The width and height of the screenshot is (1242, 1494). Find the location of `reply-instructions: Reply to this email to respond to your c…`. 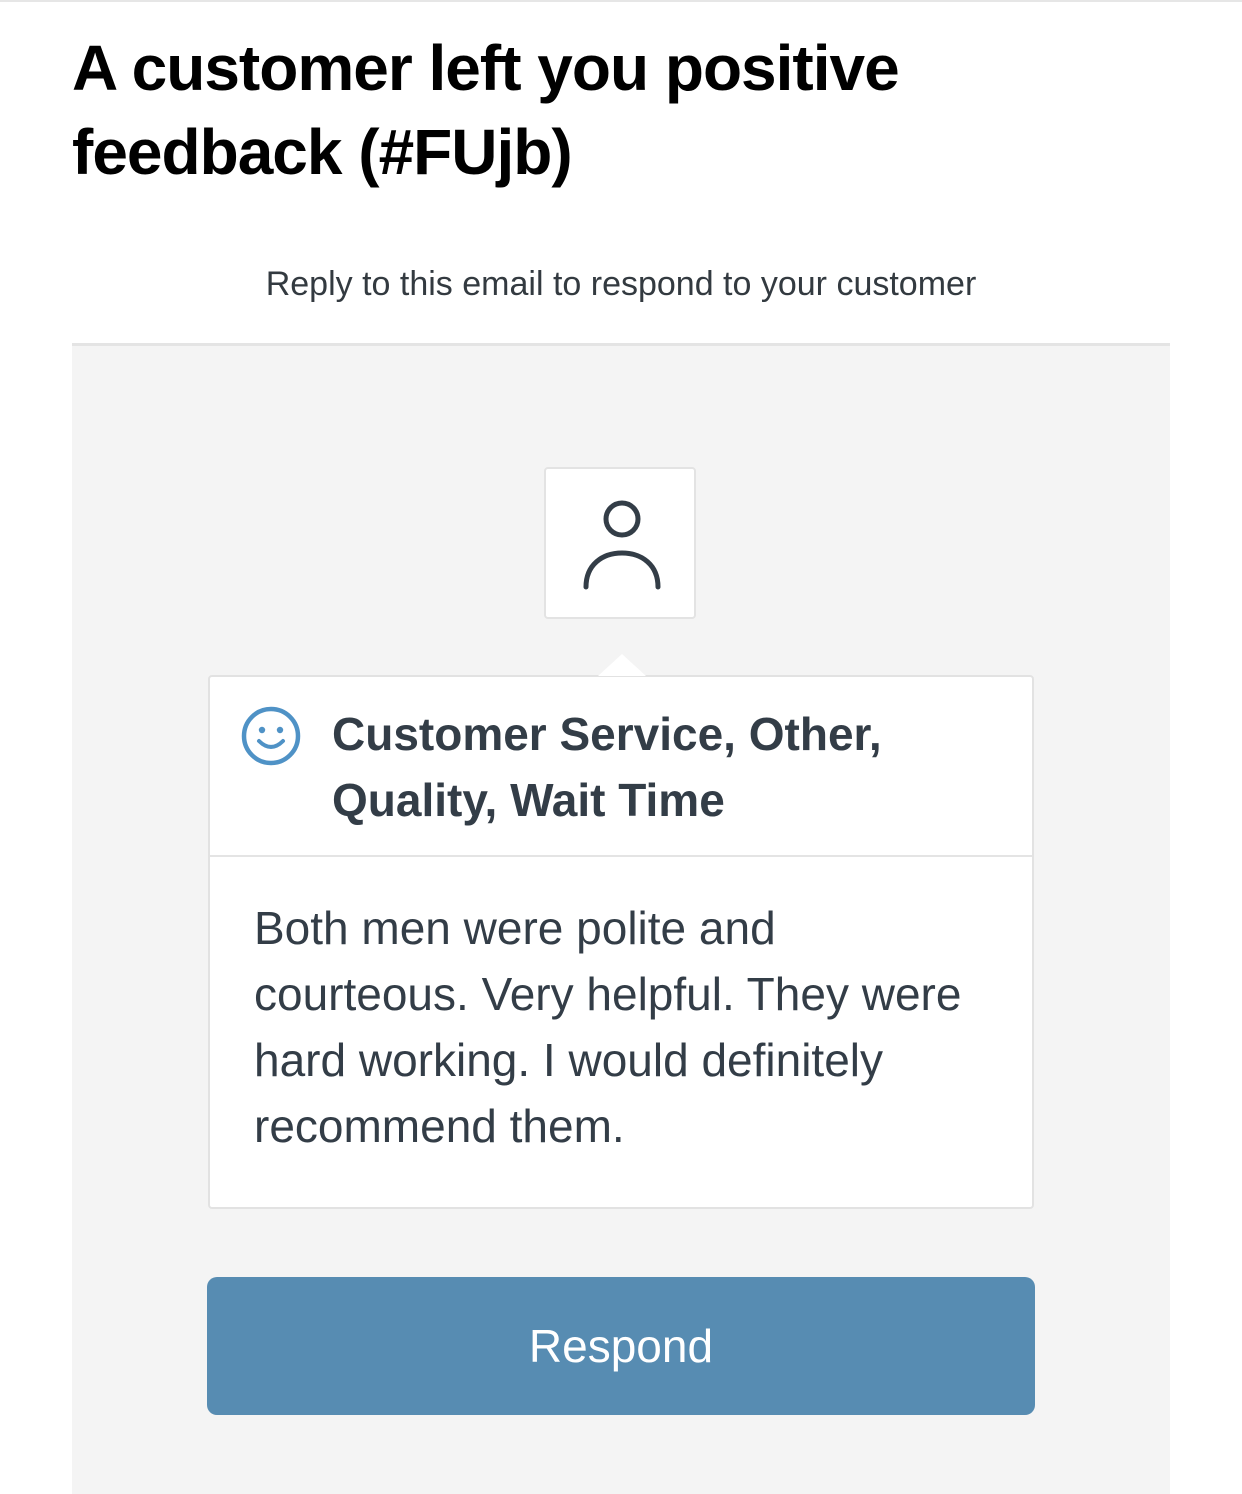

reply-instructions: Reply to this email to respond to your c… is located at coordinates (621, 284).